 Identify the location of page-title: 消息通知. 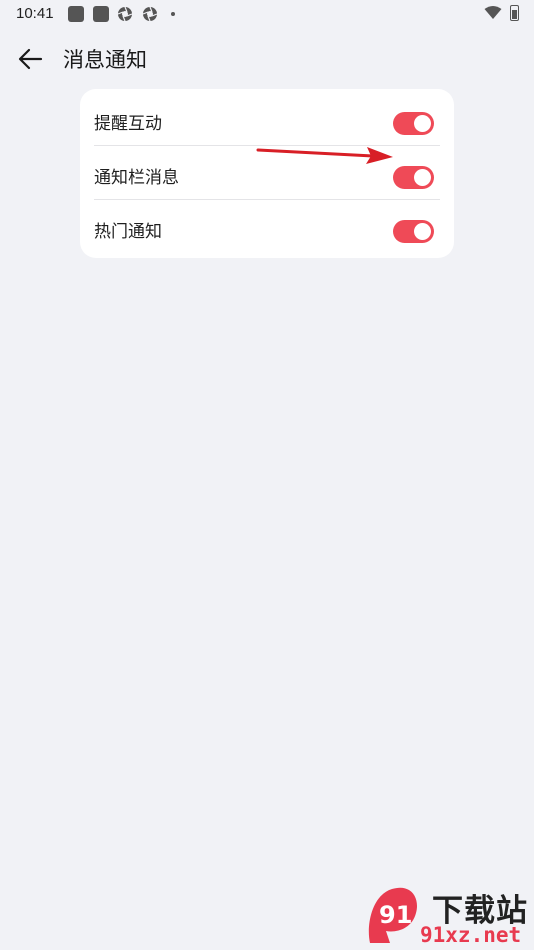
(105, 60).